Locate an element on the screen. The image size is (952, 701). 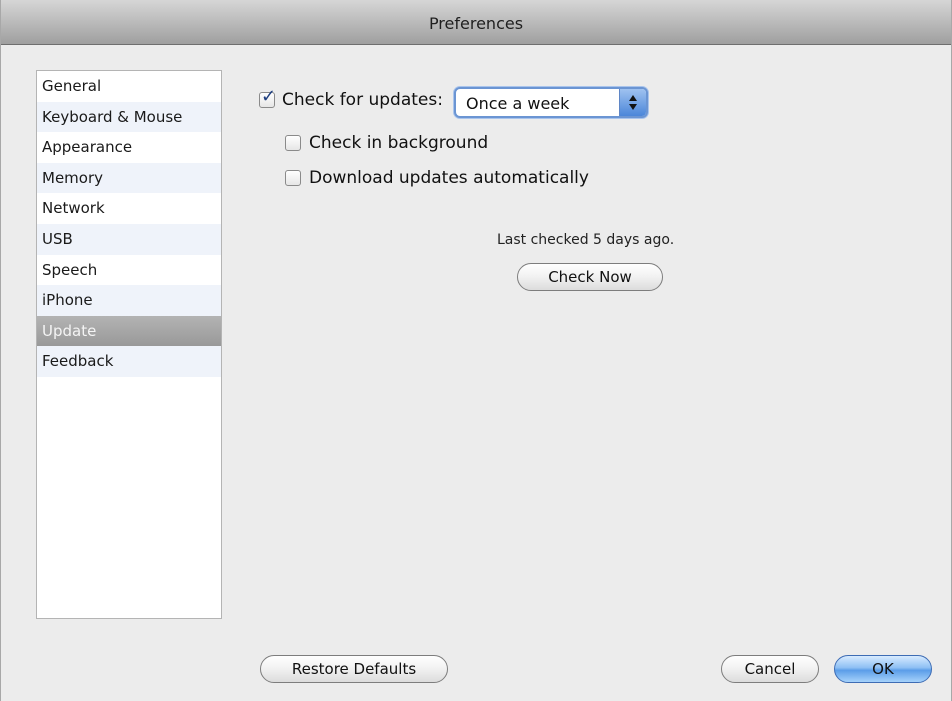
sidebar-item-memory: Memory is located at coordinates (129, 178).